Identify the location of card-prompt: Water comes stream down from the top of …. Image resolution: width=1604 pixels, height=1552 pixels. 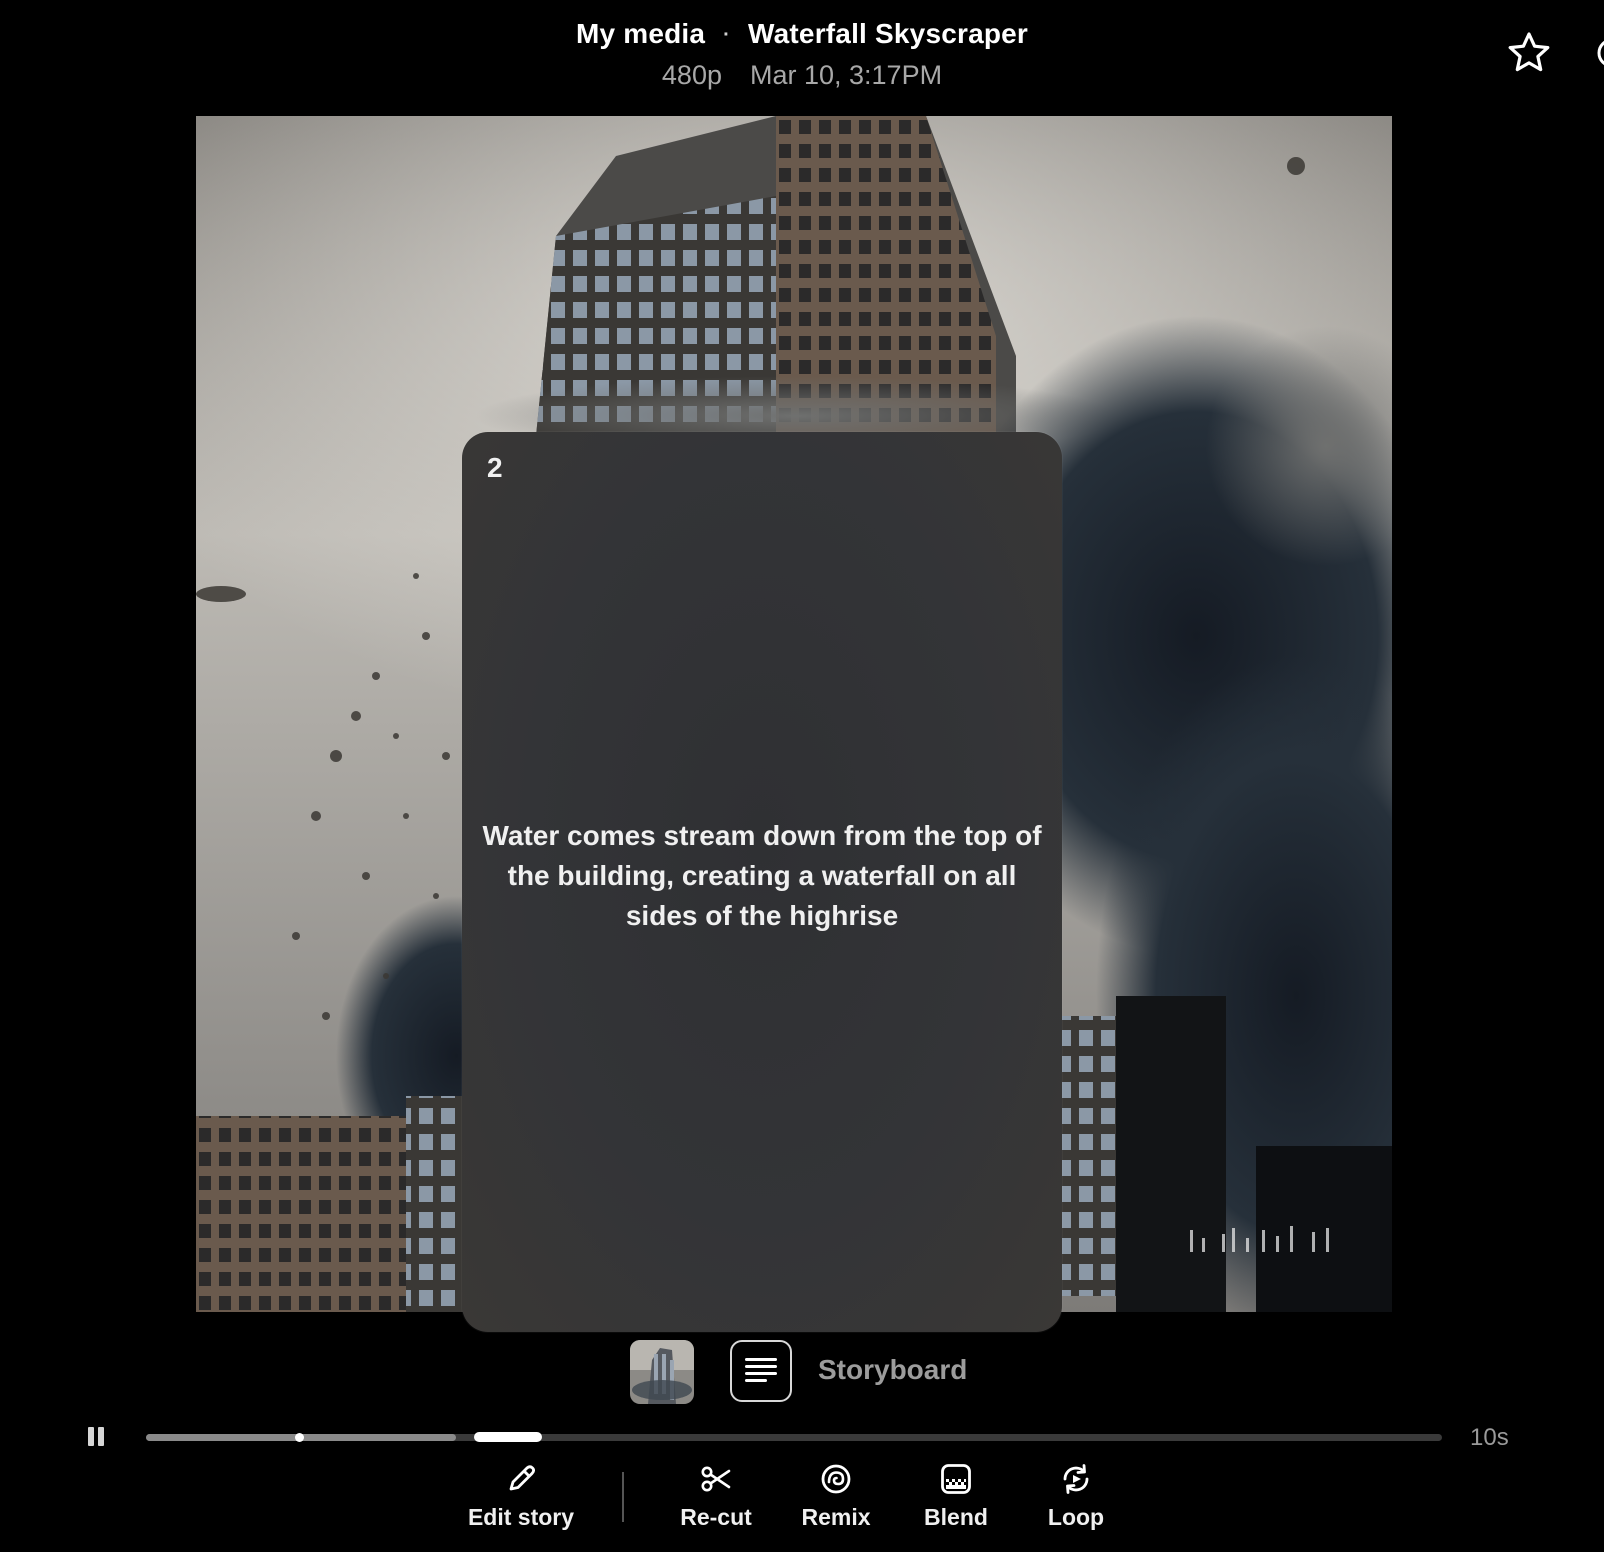
(762, 875).